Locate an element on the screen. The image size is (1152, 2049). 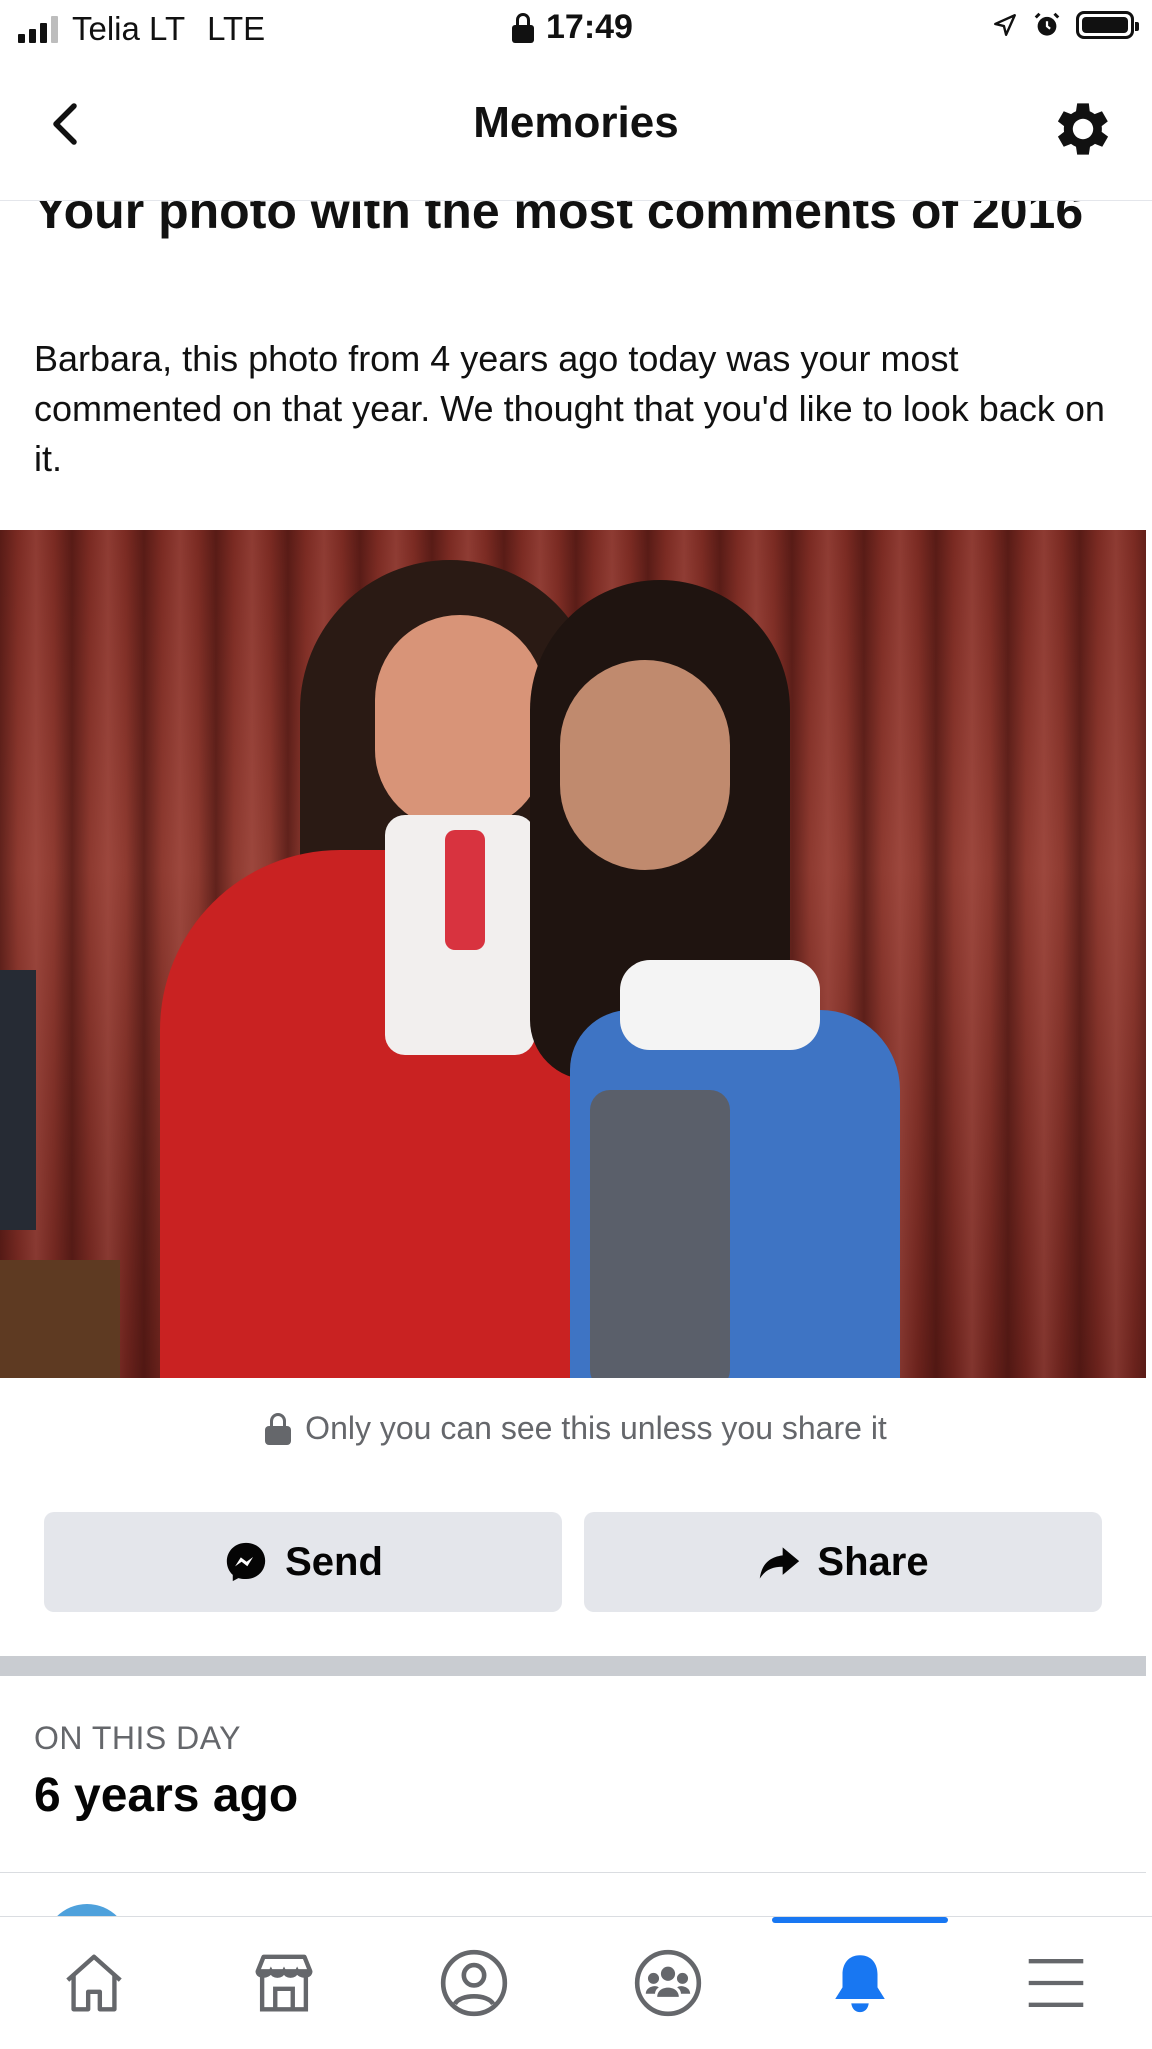
gear-icon is located at coordinates (1083, 129).